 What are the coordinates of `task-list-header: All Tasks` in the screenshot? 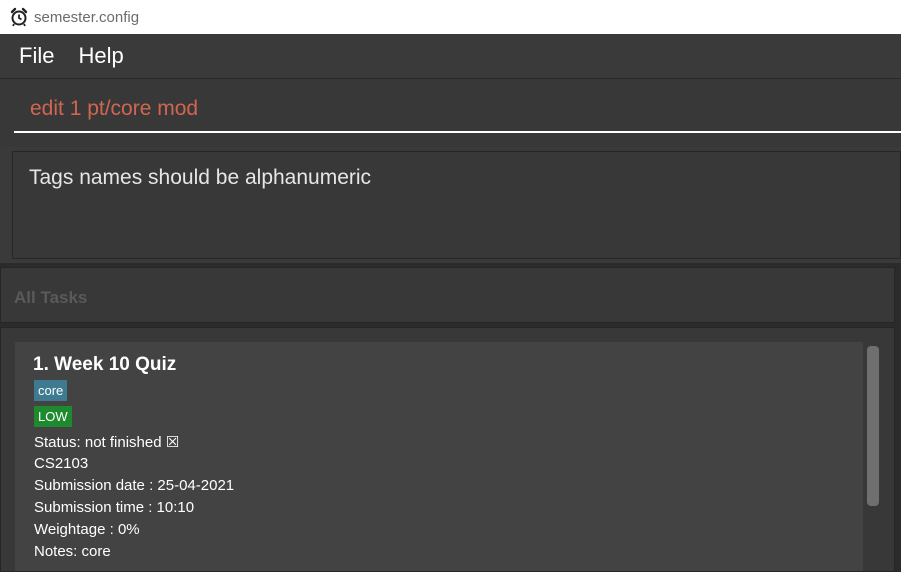 It's located at (447, 295).